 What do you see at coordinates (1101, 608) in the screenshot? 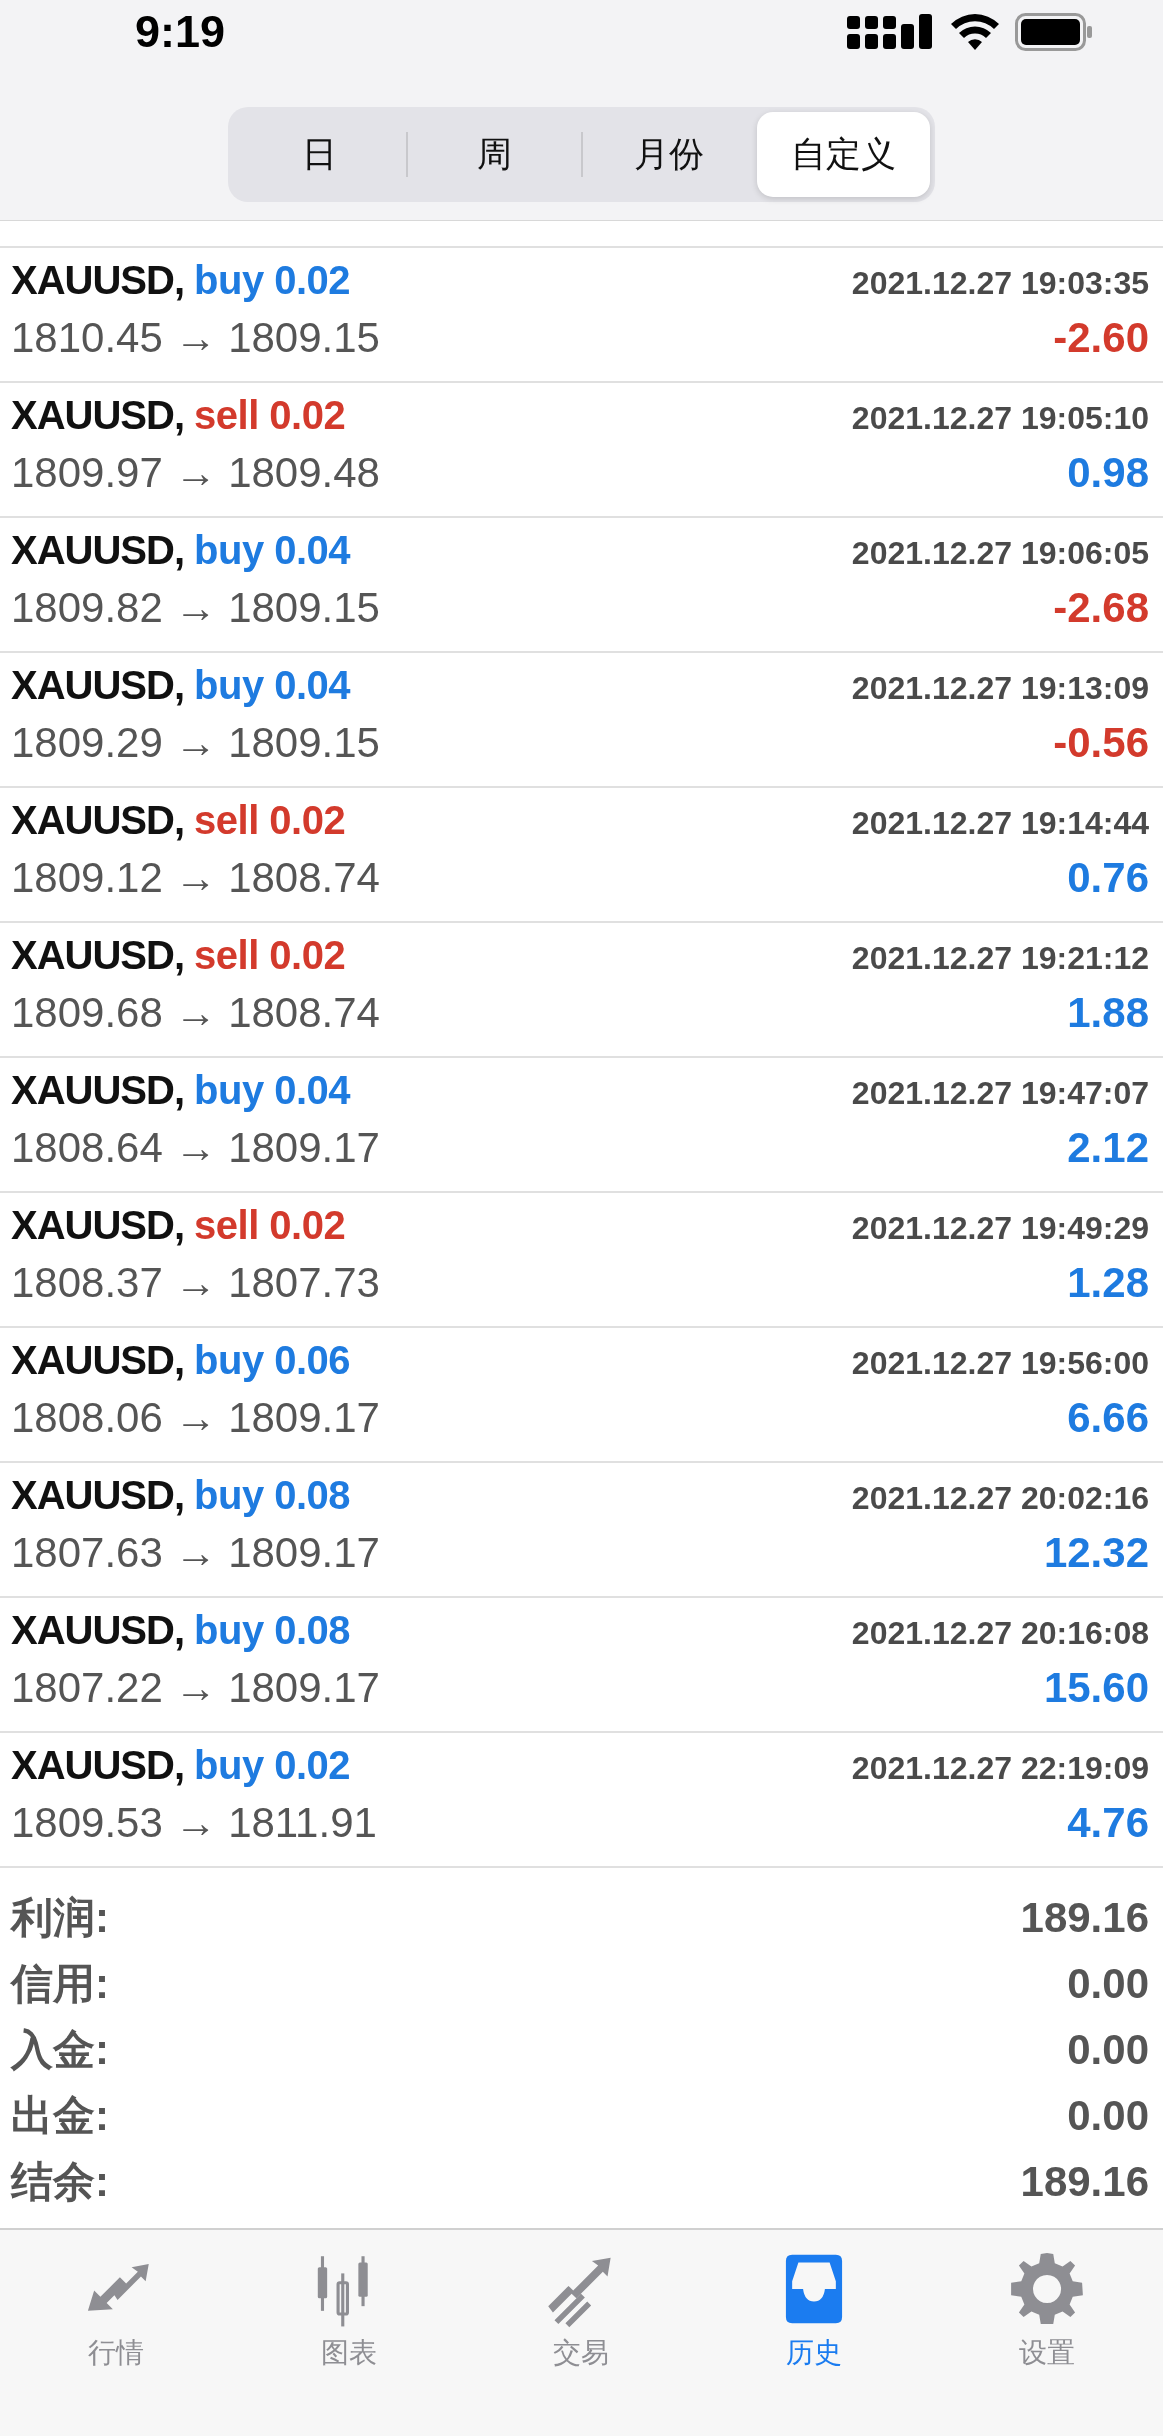
I see `trade-profit: -2.68` at bounding box center [1101, 608].